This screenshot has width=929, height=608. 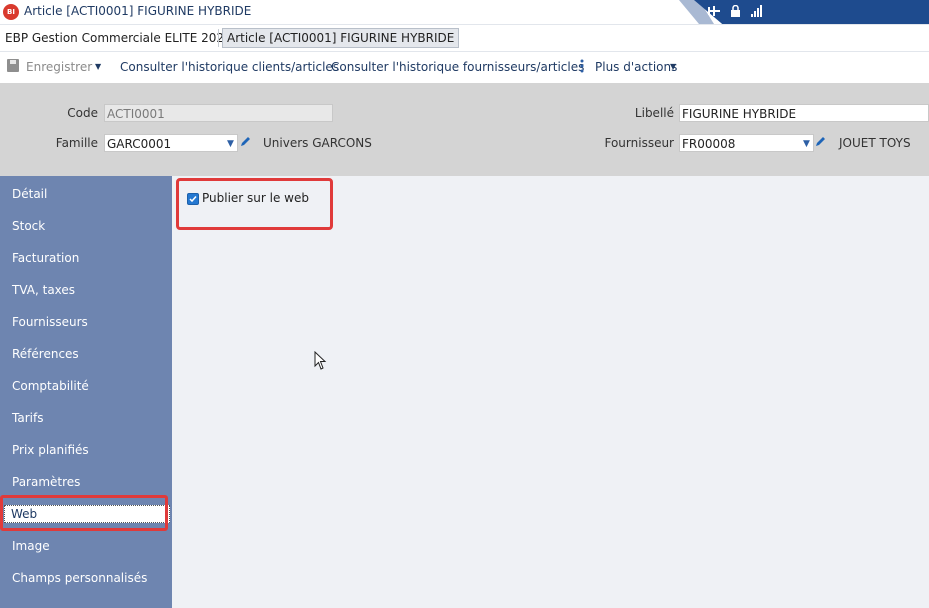 I want to click on sidebar-item-comptabilite: Comptabilité, so click(x=50, y=386).